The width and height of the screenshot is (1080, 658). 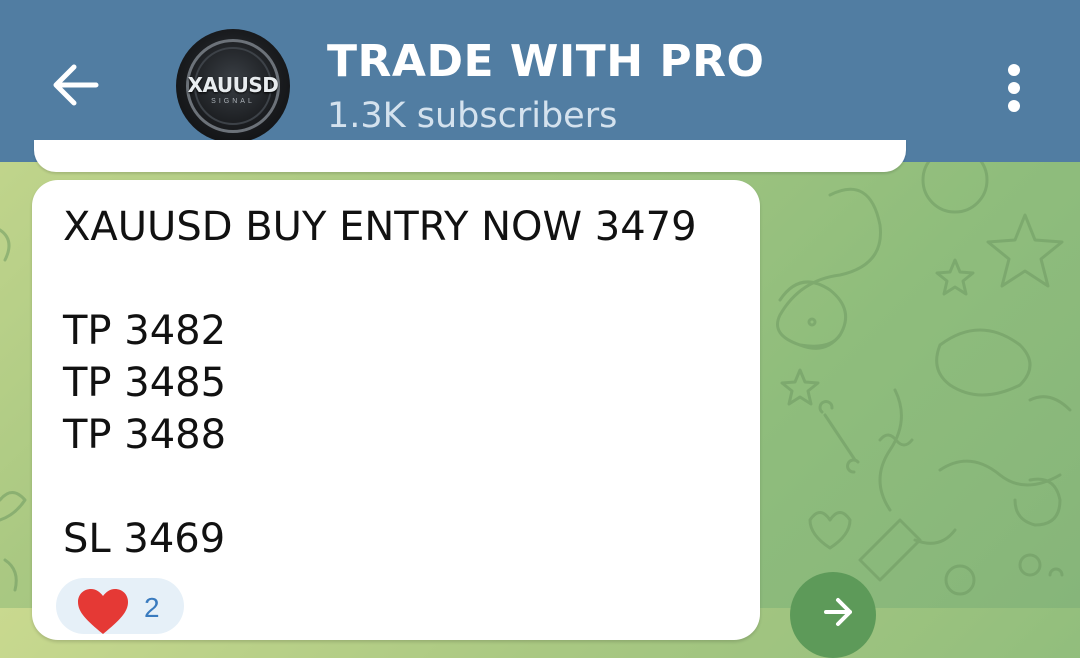 What do you see at coordinates (472, 116) in the screenshot?
I see `subscriber-count: 1.3K subscribers` at bounding box center [472, 116].